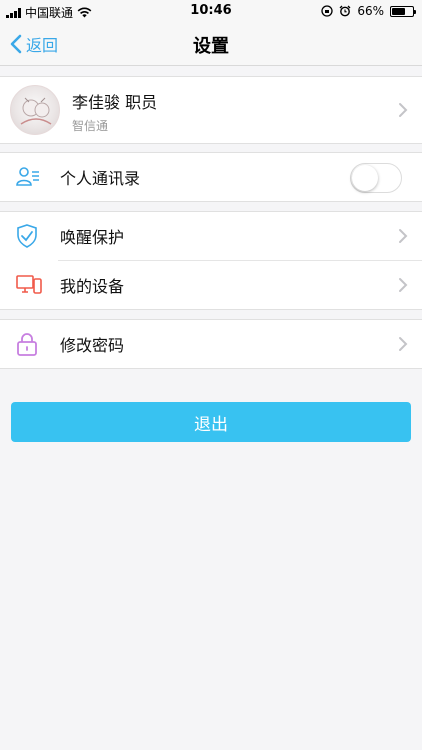 The width and height of the screenshot is (422, 750). Describe the element at coordinates (90, 126) in the screenshot. I see `profile-org: 智信通` at that location.